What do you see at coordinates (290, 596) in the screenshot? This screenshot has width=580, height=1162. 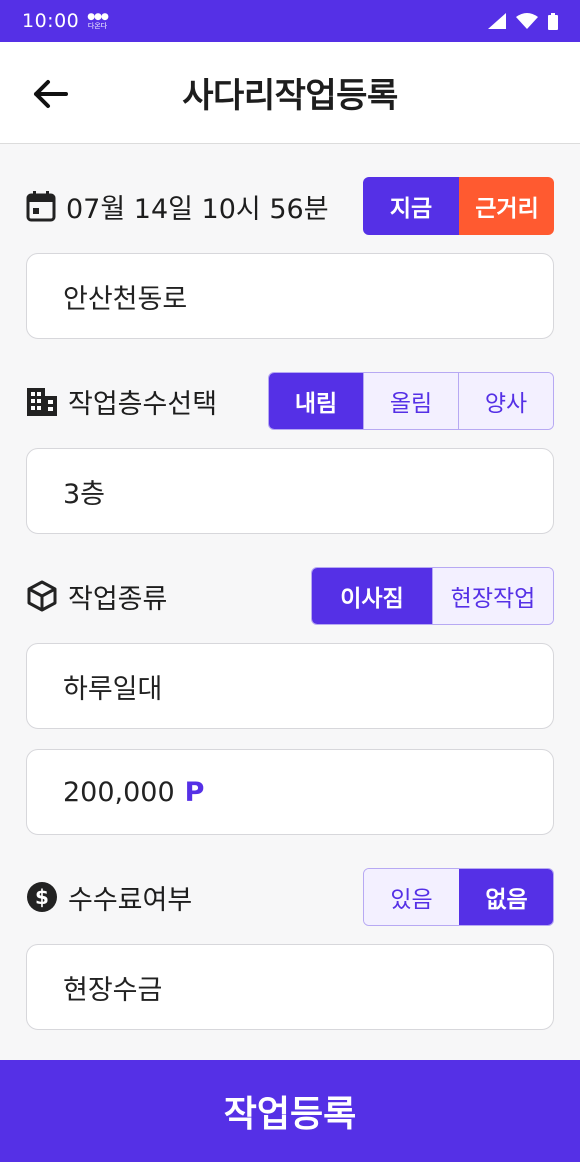 I see `work-type-row: 작업종류 이사짐 현장작업` at bounding box center [290, 596].